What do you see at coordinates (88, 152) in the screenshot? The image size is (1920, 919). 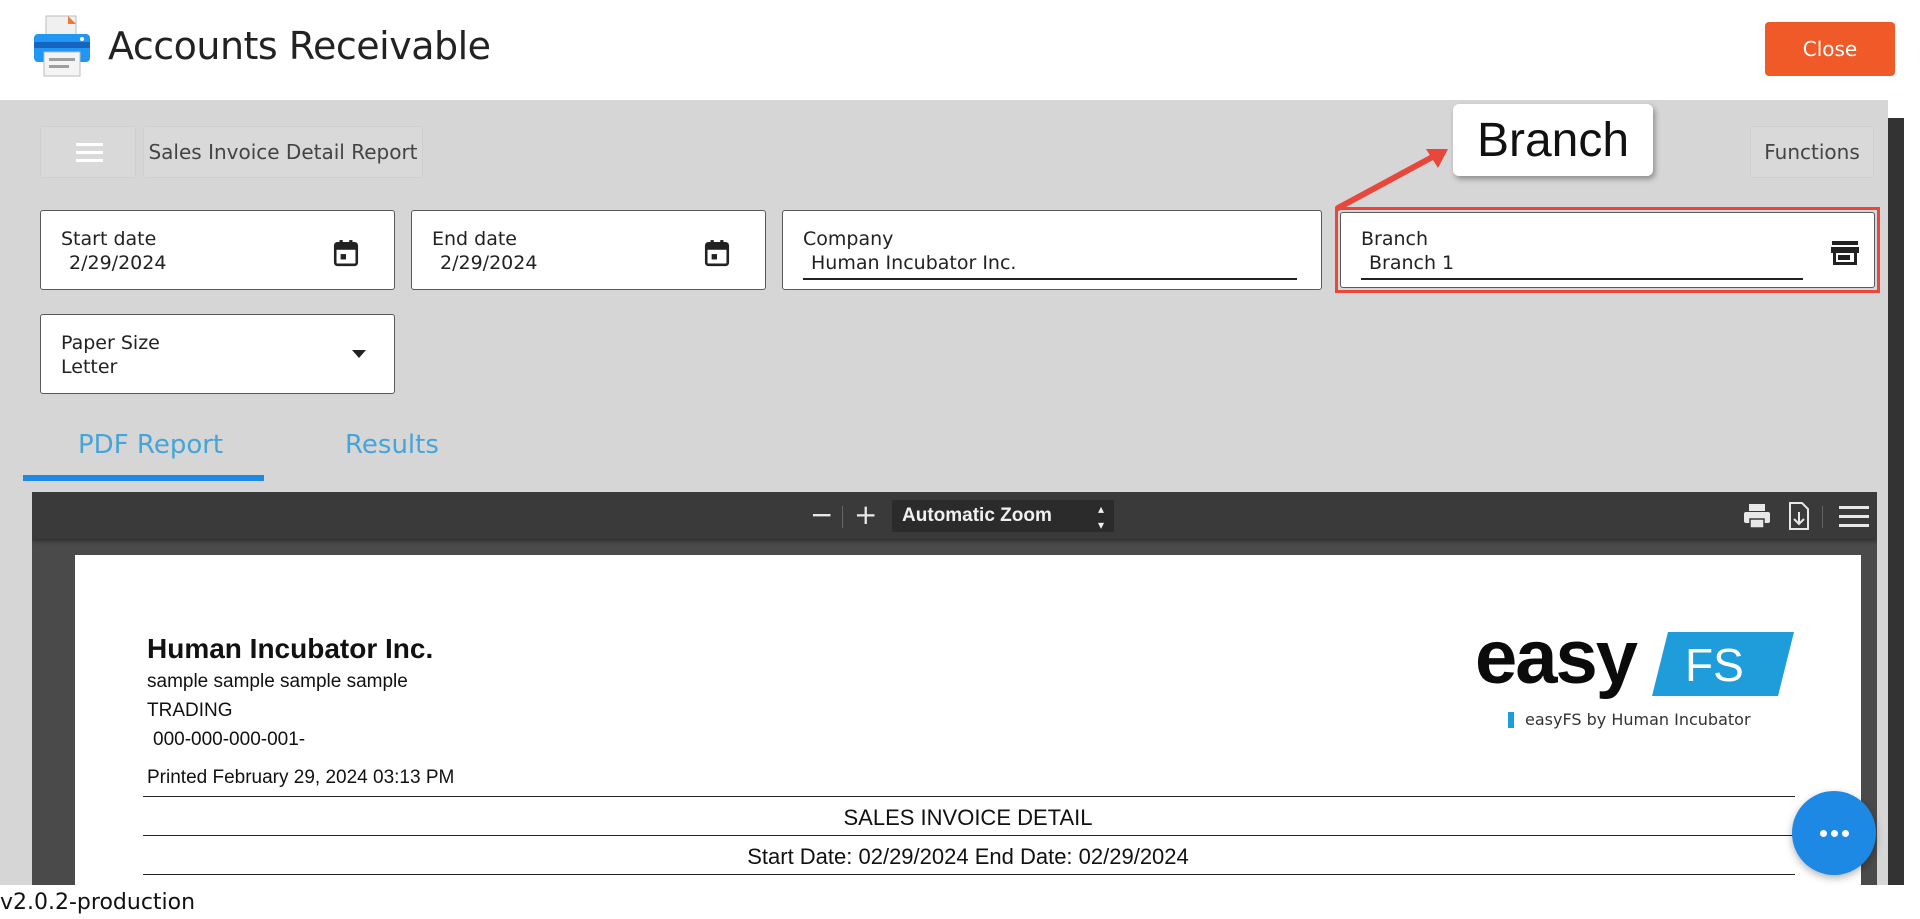 I see `menu-button` at bounding box center [88, 152].